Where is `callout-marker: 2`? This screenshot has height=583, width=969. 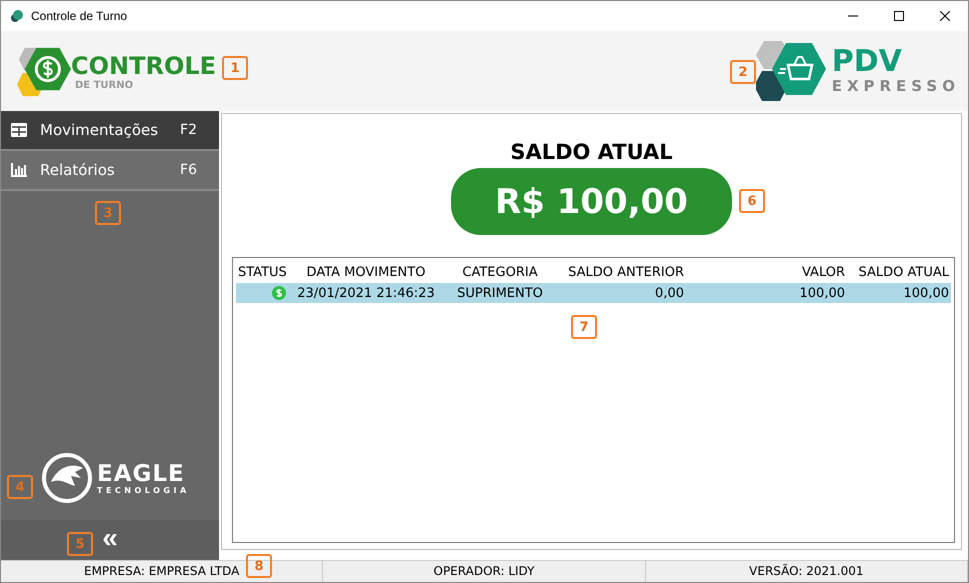 callout-marker: 2 is located at coordinates (743, 72).